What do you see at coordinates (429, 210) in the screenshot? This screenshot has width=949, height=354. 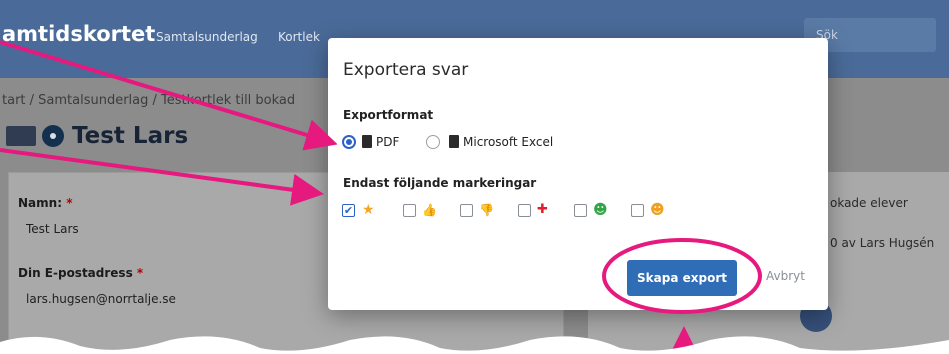 I see `thumbs-up-icon: 👍` at bounding box center [429, 210].